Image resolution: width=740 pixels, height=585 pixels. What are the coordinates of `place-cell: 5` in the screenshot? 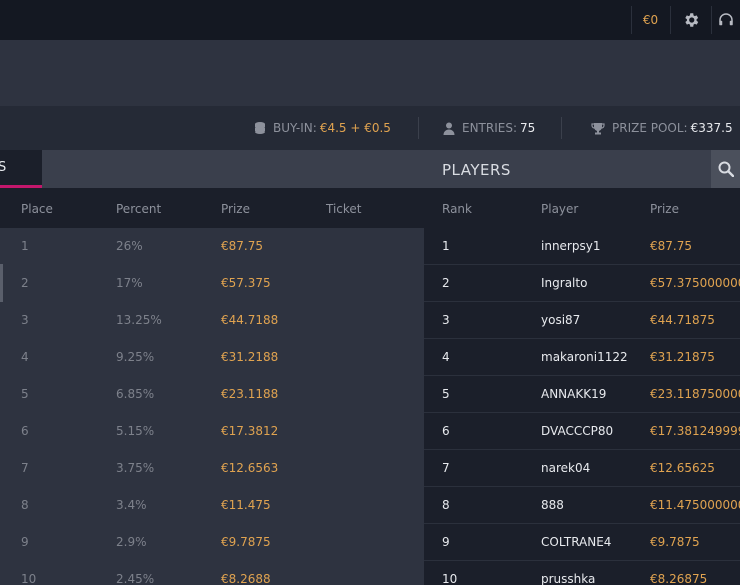 It's located at (25, 394).